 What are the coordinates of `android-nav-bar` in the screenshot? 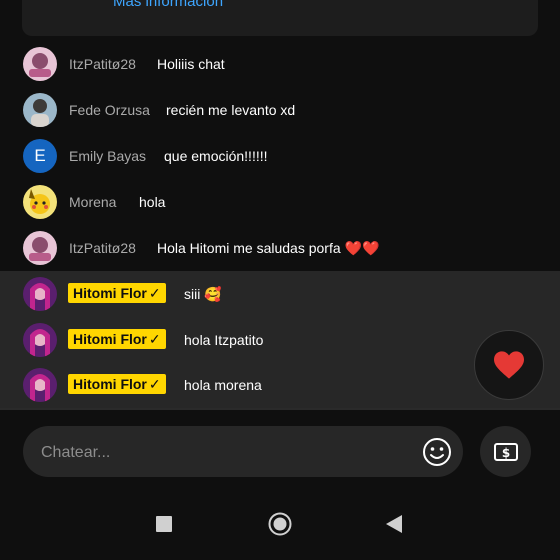 It's located at (280, 525).